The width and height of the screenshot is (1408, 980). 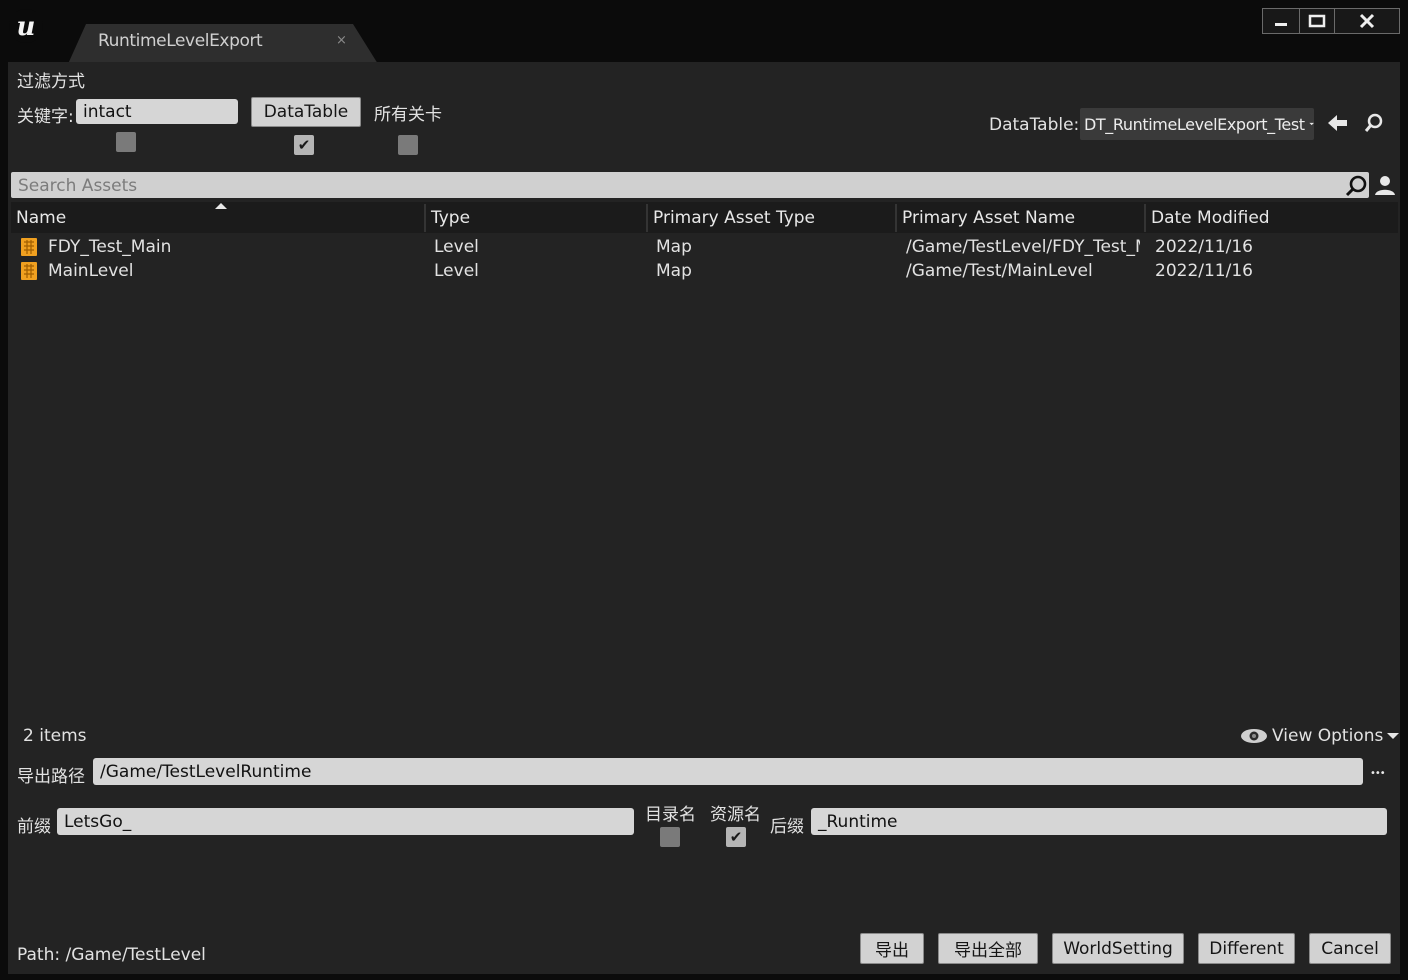 What do you see at coordinates (126, 142) in the screenshot?
I see `keyword-checkbox` at bounding box center [126, 142].